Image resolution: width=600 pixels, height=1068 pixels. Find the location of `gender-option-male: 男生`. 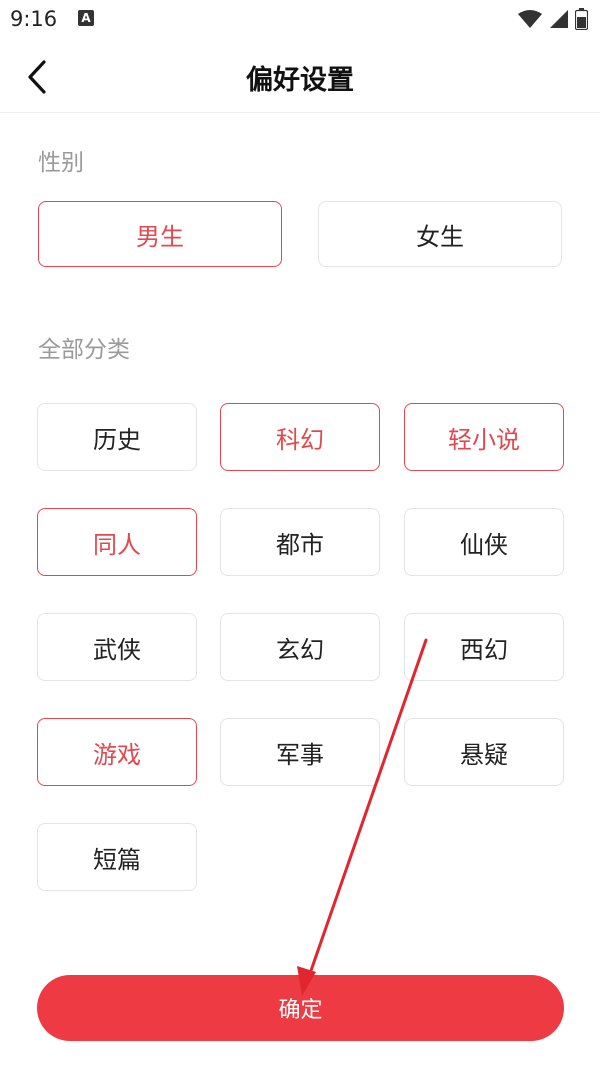

gender-option-male: 男生 is located at coordinates (160, 234).